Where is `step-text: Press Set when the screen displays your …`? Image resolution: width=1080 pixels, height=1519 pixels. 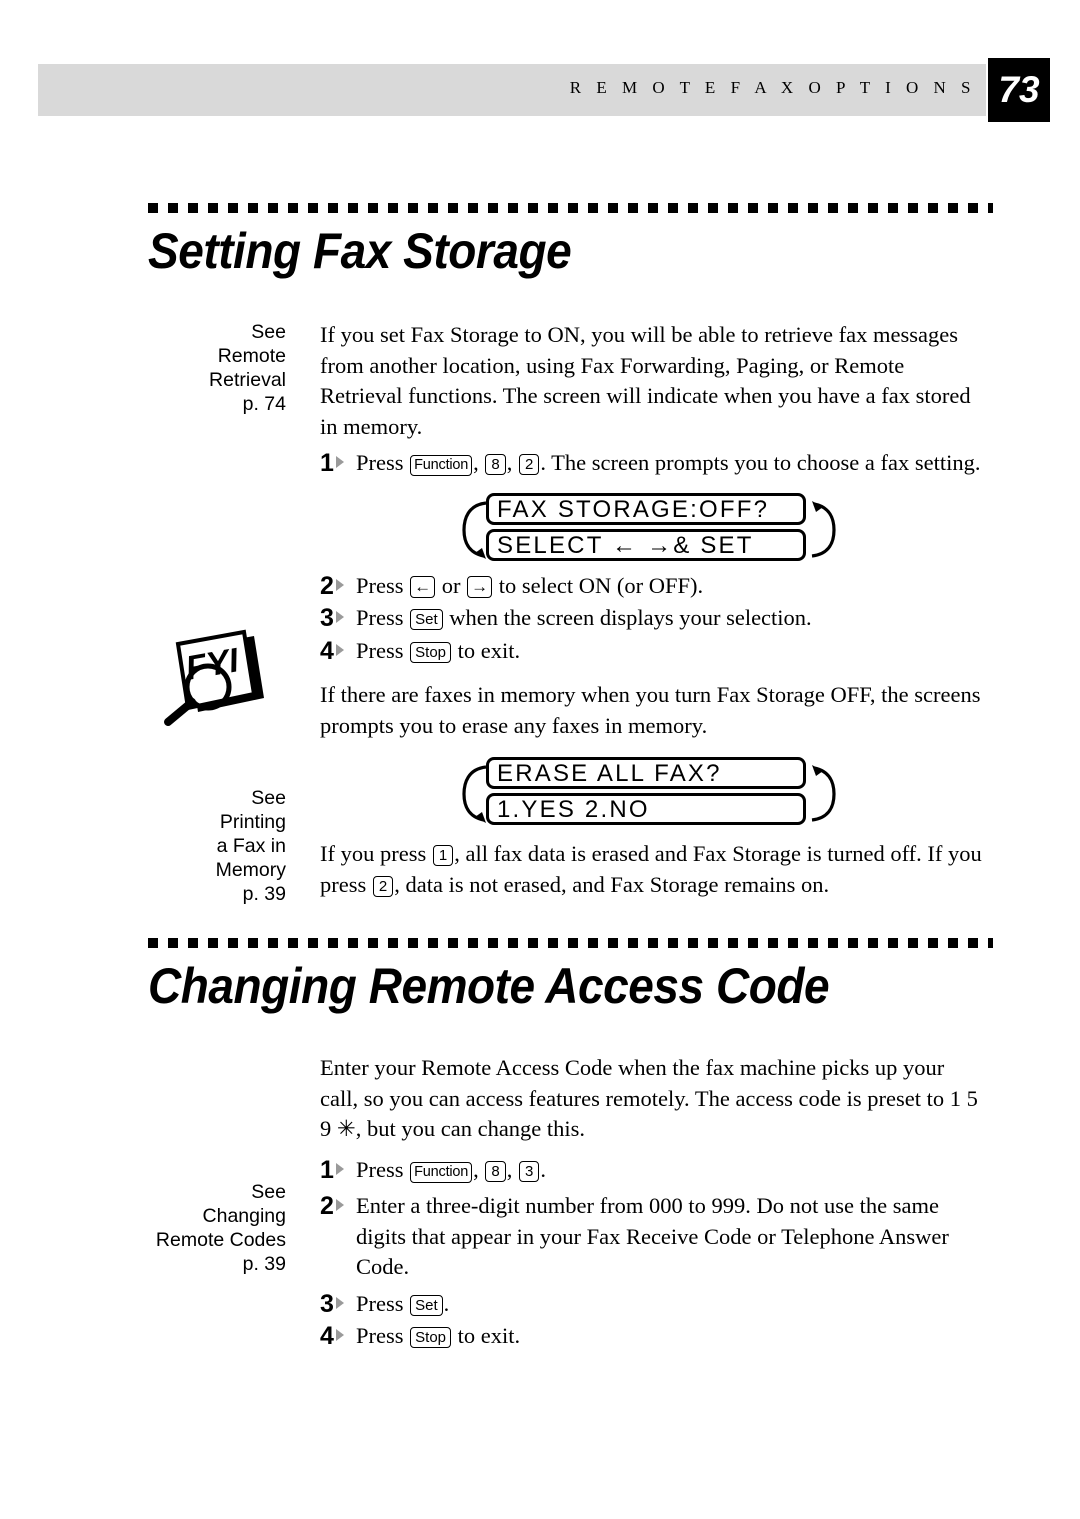 step-text: Press Set when the screen displays your … is located at coordinates (670, 618).